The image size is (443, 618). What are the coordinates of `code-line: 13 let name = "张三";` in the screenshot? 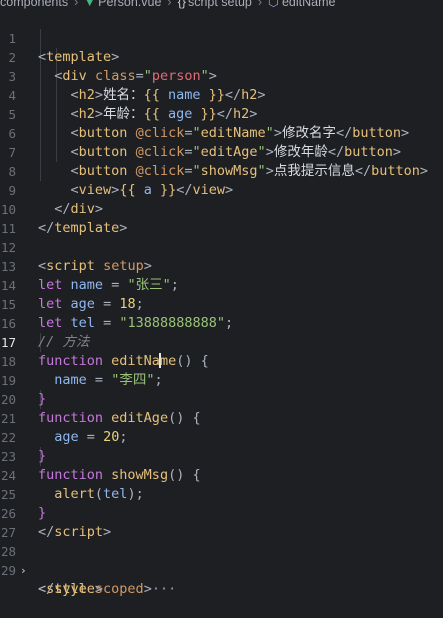 It's located at (221, 265).